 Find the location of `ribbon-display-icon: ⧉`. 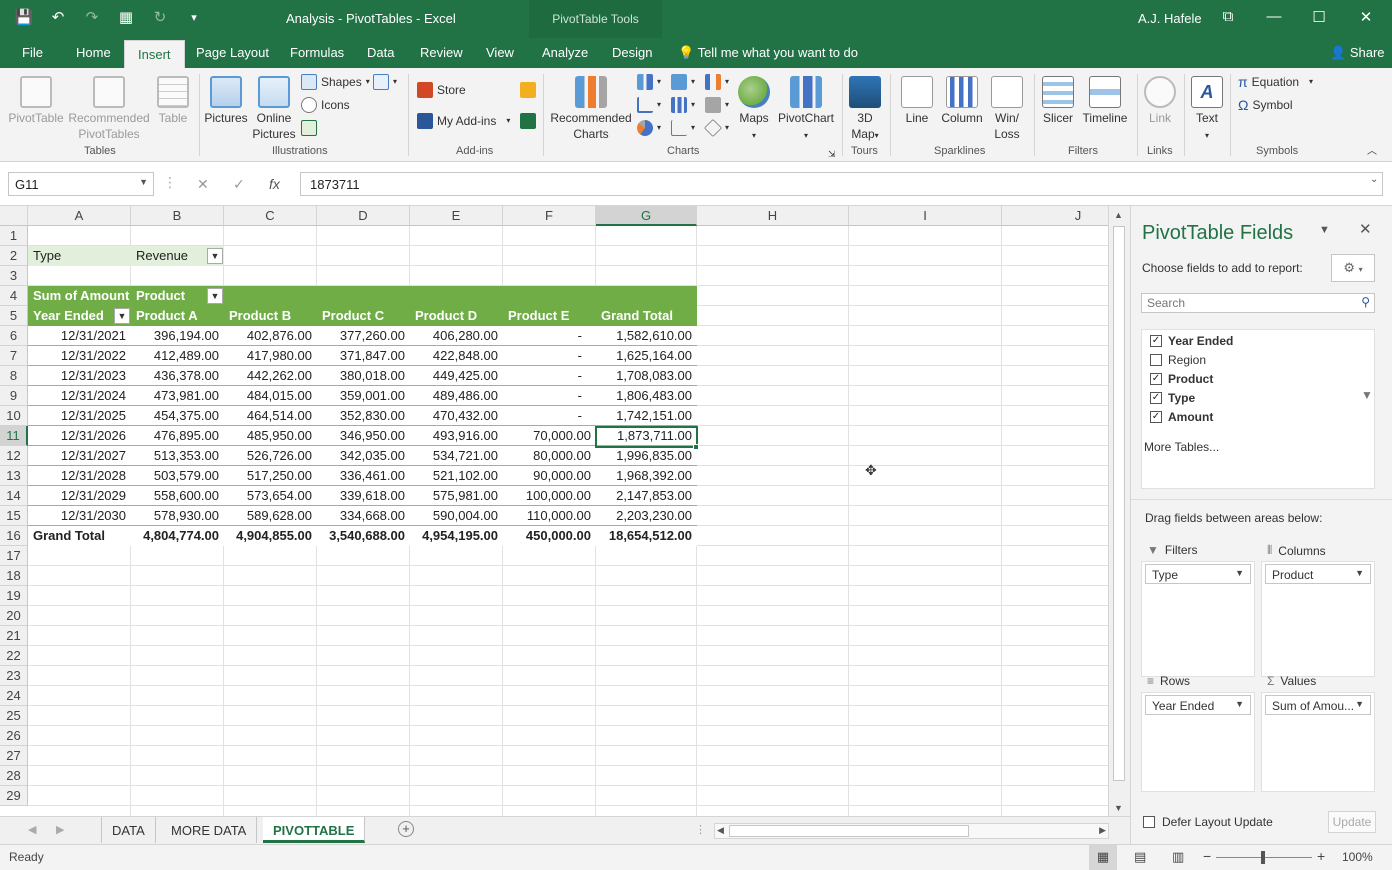

ribbon-display-icon: ⧉ is located at coordinates (1228, 16).